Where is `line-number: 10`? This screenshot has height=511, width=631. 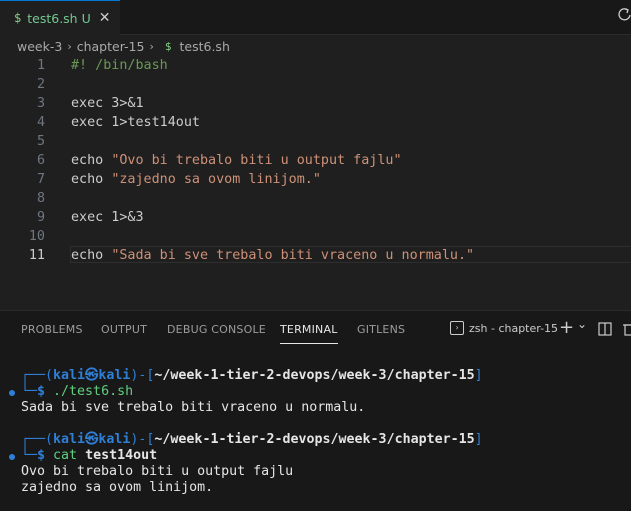 line-number: 10 is located at coordinates (36, 236).